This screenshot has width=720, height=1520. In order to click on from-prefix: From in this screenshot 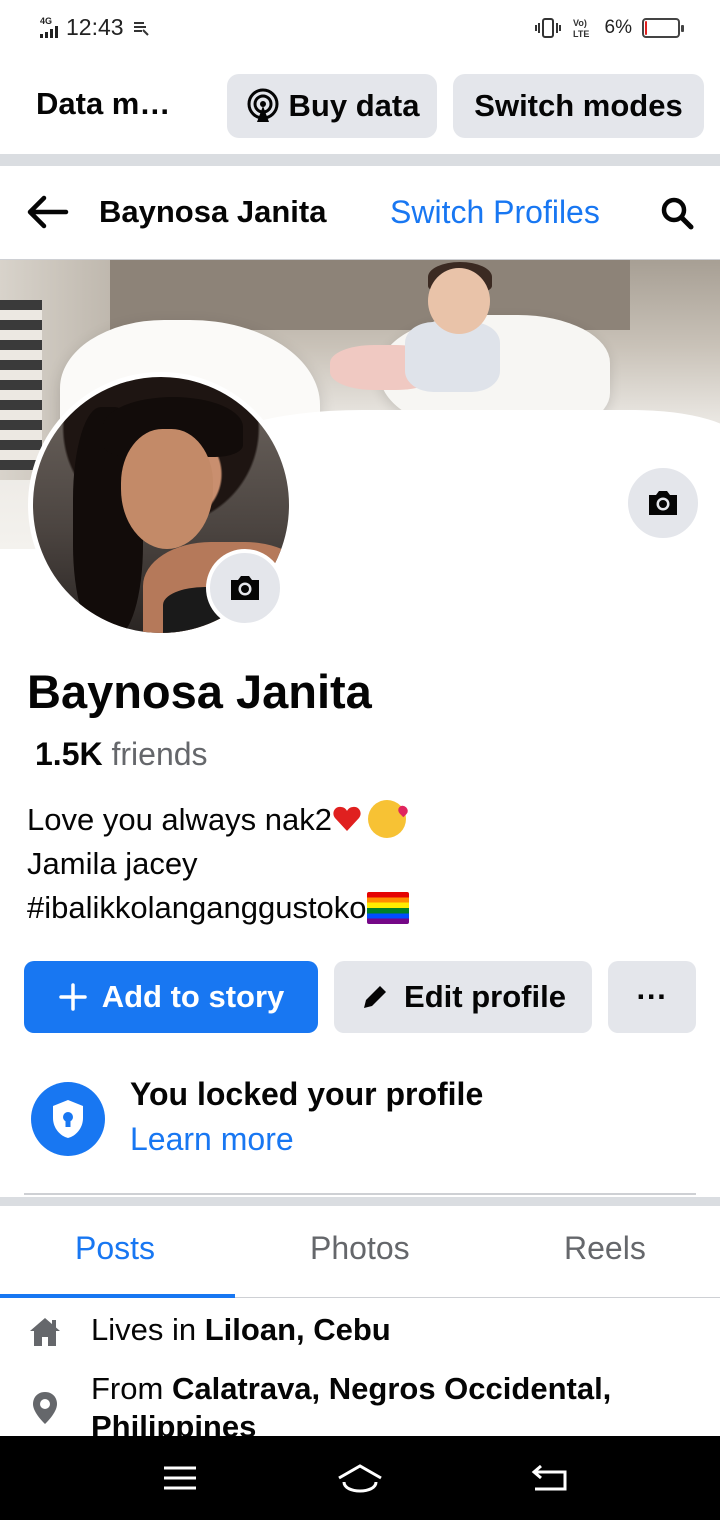, I will do `click(127, 1388)`.